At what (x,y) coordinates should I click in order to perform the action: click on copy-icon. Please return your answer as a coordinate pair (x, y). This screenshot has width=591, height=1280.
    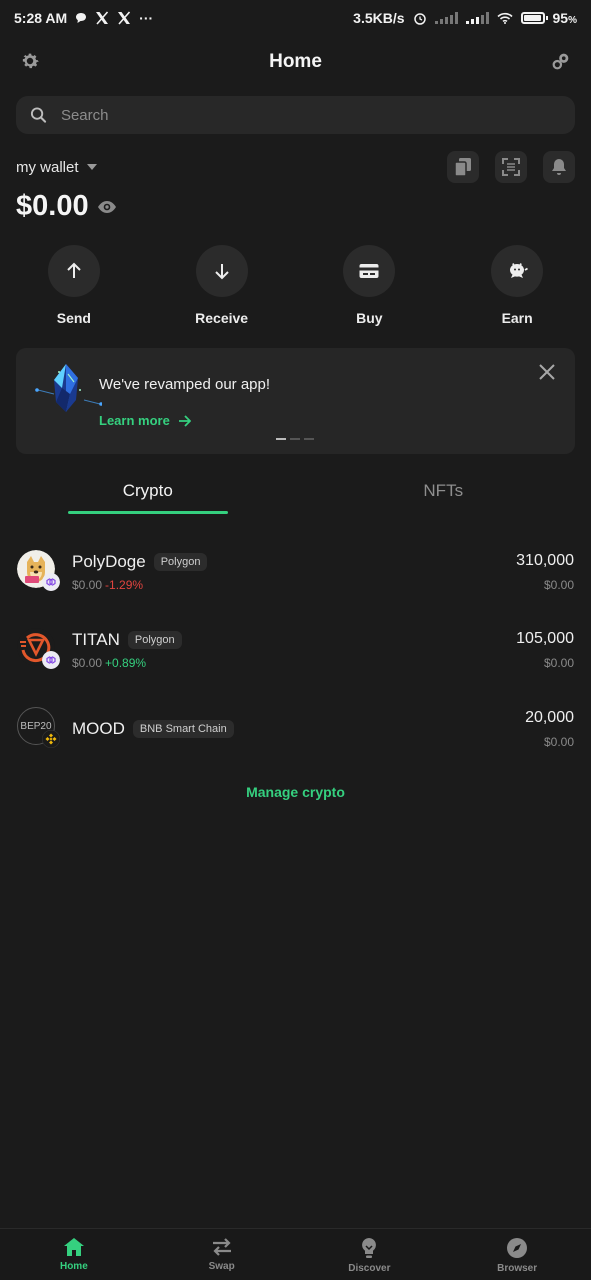
    Looking at the image, I should click on (463, 167).